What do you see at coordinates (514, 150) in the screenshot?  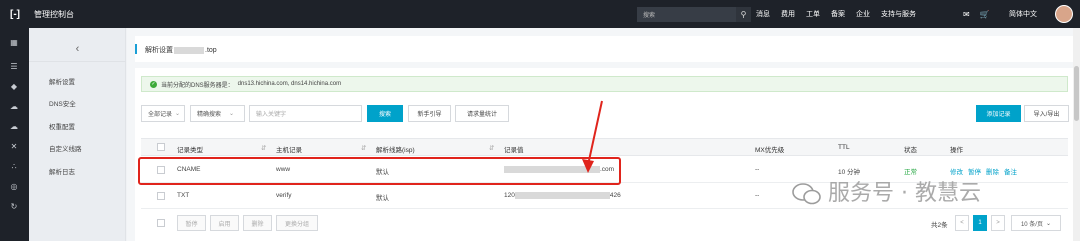 I see `col-value: 记录值` at bounding box center [514, 150].